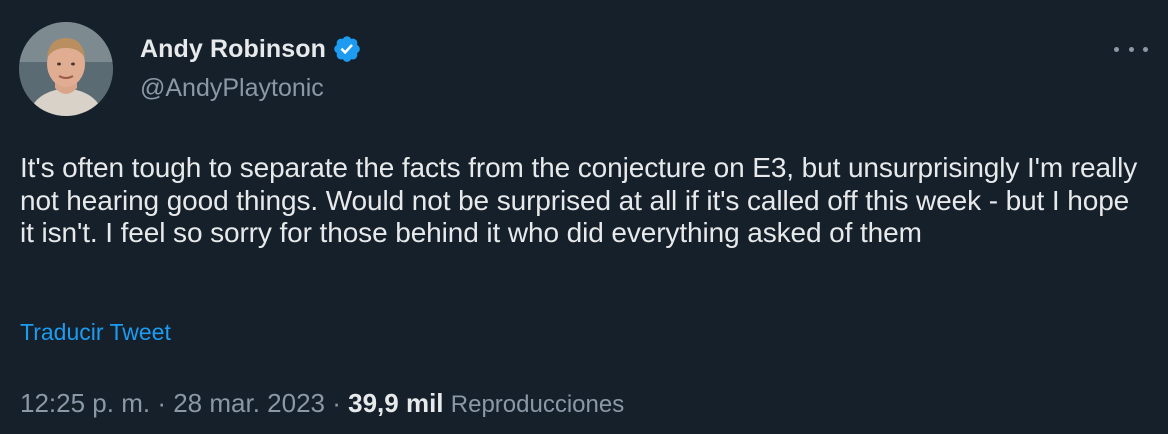 The width and height of the screenshot is (1168, 434). I want to click on views-label: Reproducciones, so click(537, 404).